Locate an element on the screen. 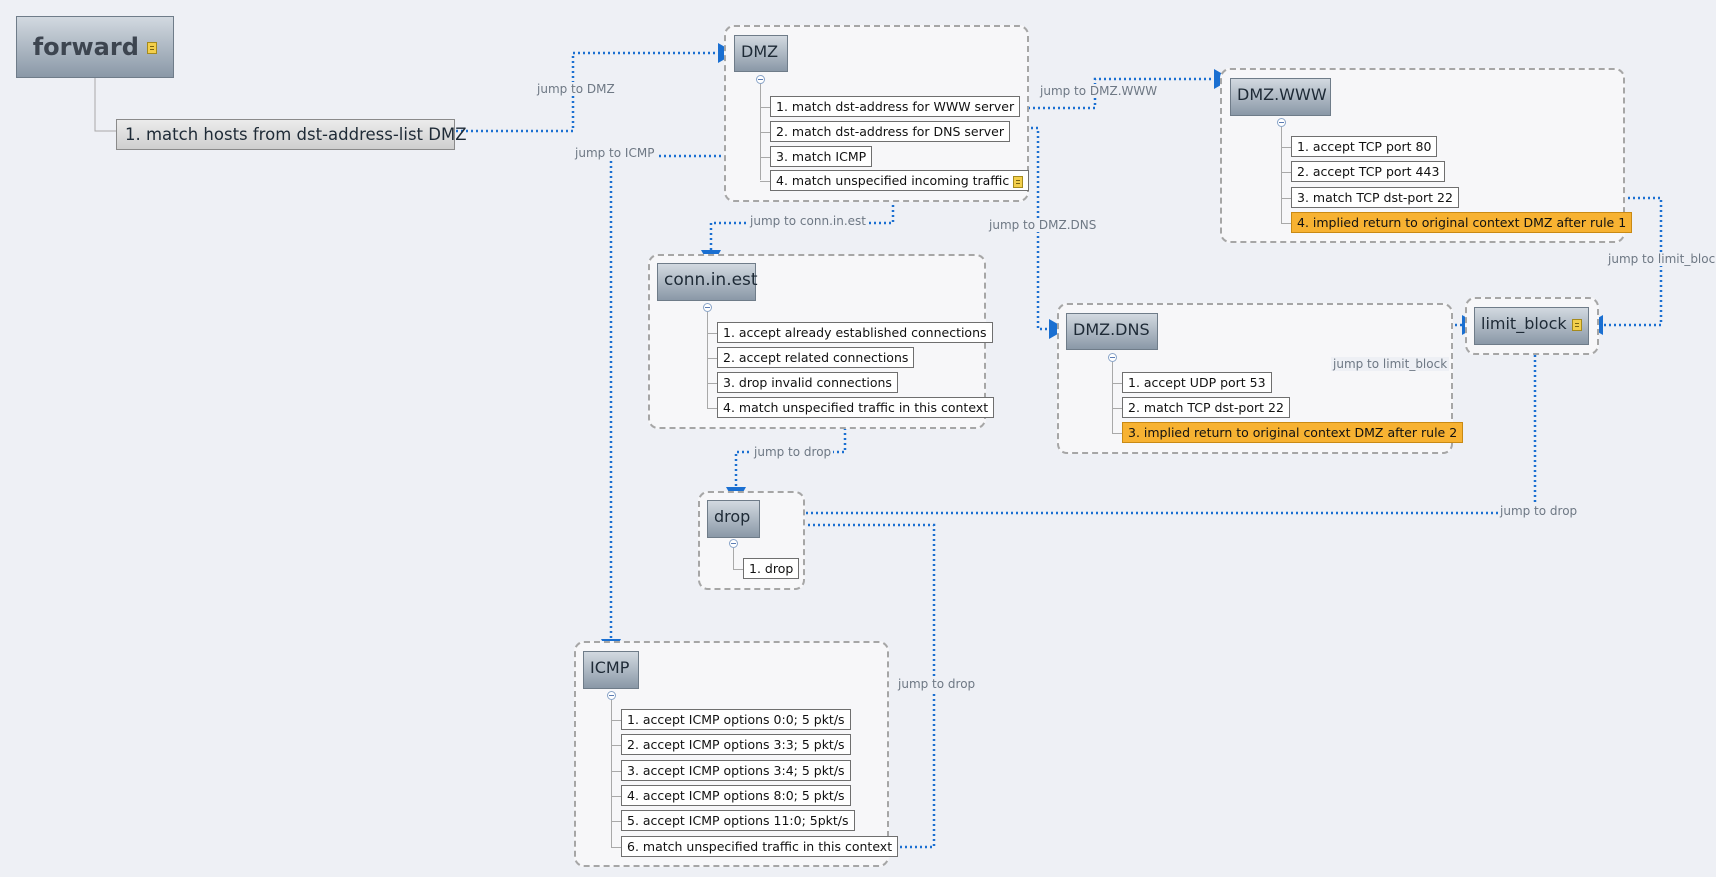 This screenshot has width=1716, height=877. icmp-rule-item: 2. accept ICMP options 3:3; 5 pkt/s is located at coordinates (736, 744).